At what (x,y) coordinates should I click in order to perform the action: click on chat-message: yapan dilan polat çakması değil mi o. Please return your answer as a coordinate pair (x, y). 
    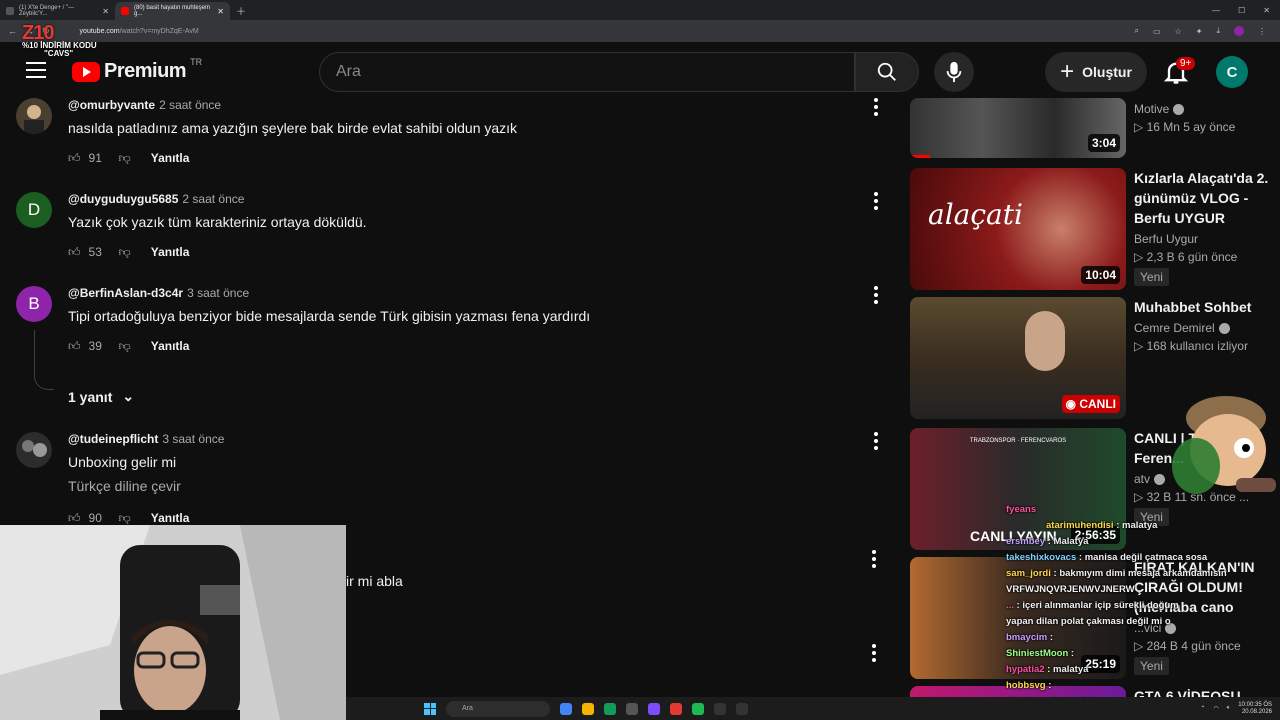
    Looking at the image, I should click on (1143, 622).